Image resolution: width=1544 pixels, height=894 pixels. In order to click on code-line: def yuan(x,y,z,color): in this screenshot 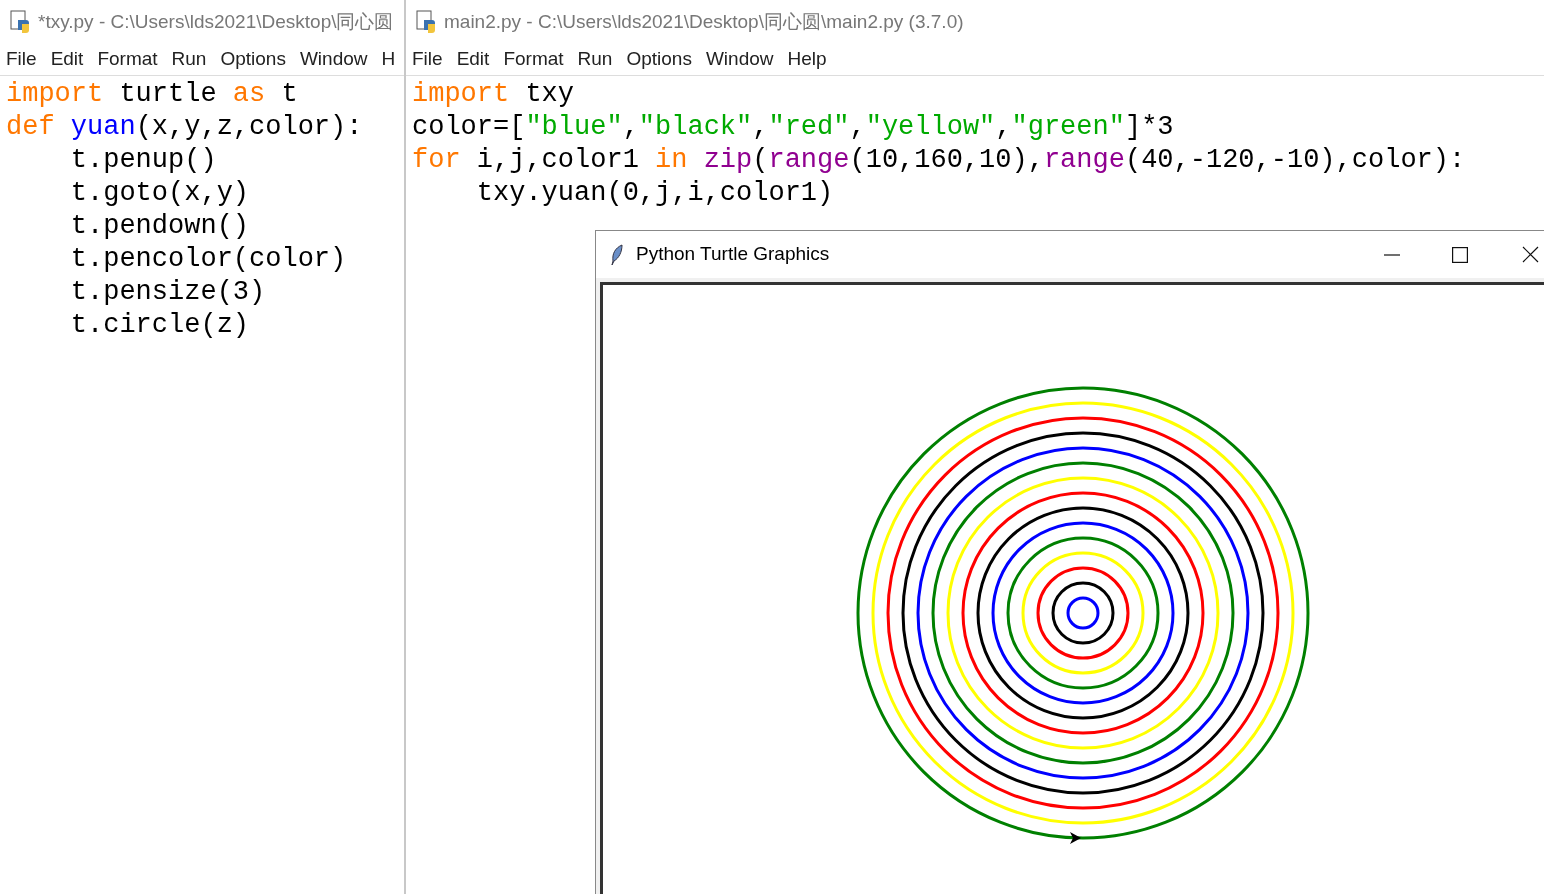, I will do `click(184, 127)`.